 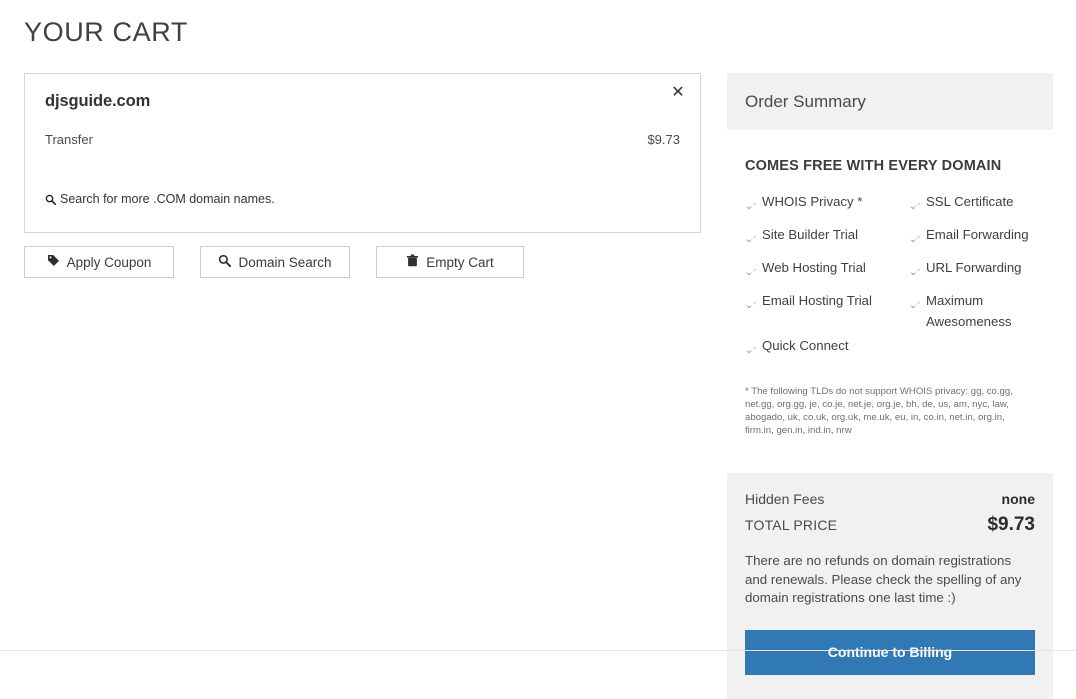 I want to click on feature-item: SSL Certificate, so click(x=972, y=204).